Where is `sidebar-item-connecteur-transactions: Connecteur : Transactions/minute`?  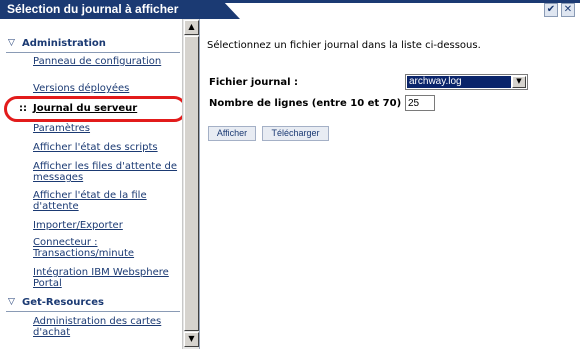 sidebar-item-connecteur-transactions: Connecteur : Transactions/minute is located at coordinates (107, 248).